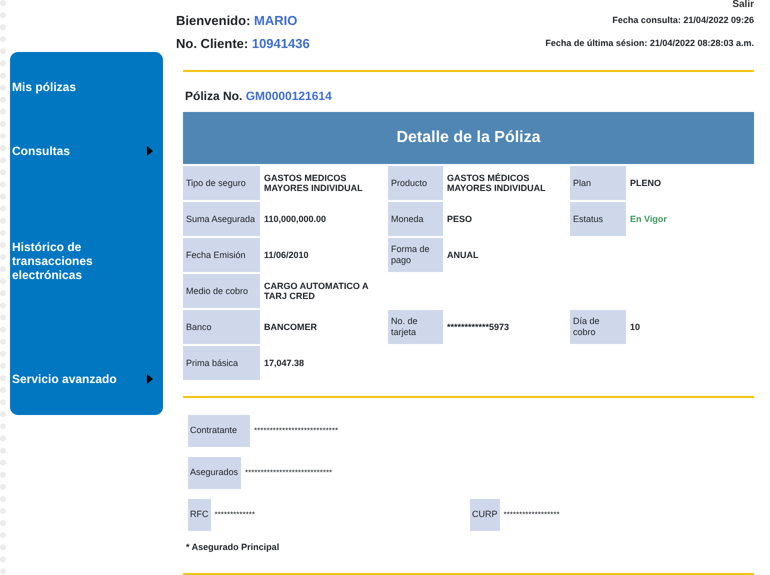 The image size is (770, 575). What do you see at coordinates (221, 255) in the screenshot?
I see `field-label: Fecha Emisión` at bounding box center [221, 255].